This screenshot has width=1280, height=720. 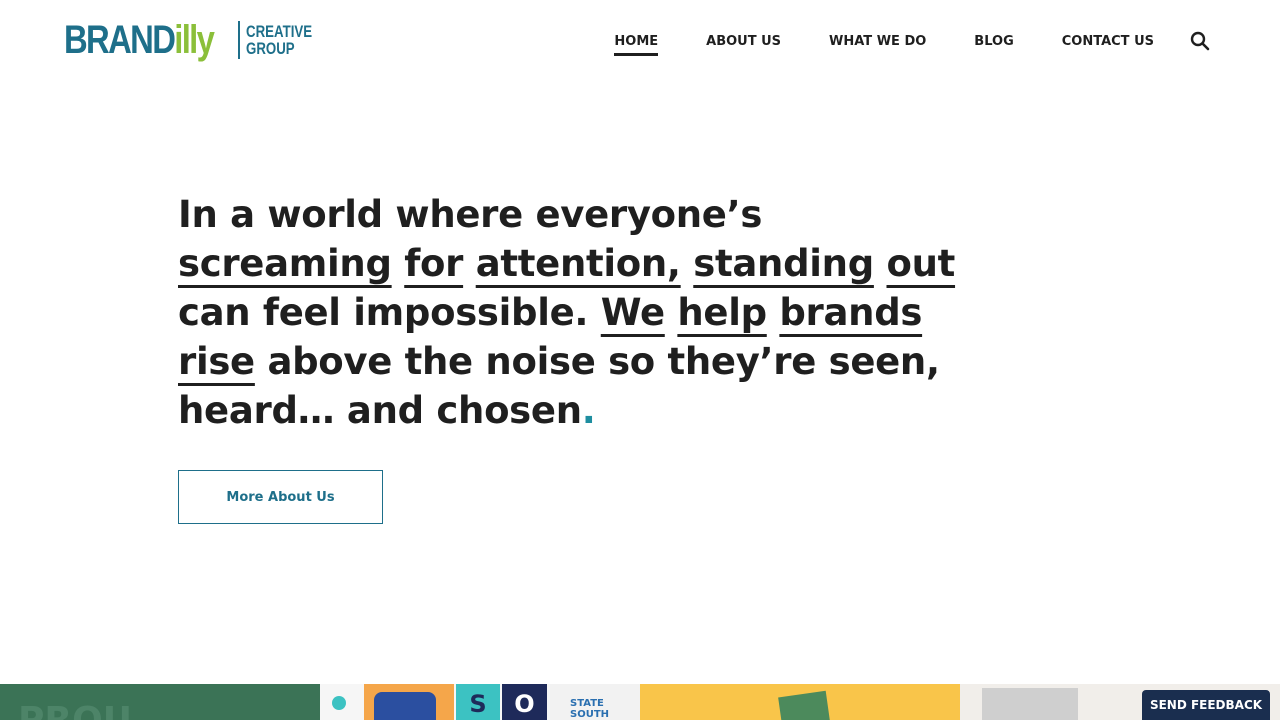 What do you see at coordinates (595, 702) in the screenshot?
I see `badge-block: STATE SOUTH` at bounding box center [595, 702].